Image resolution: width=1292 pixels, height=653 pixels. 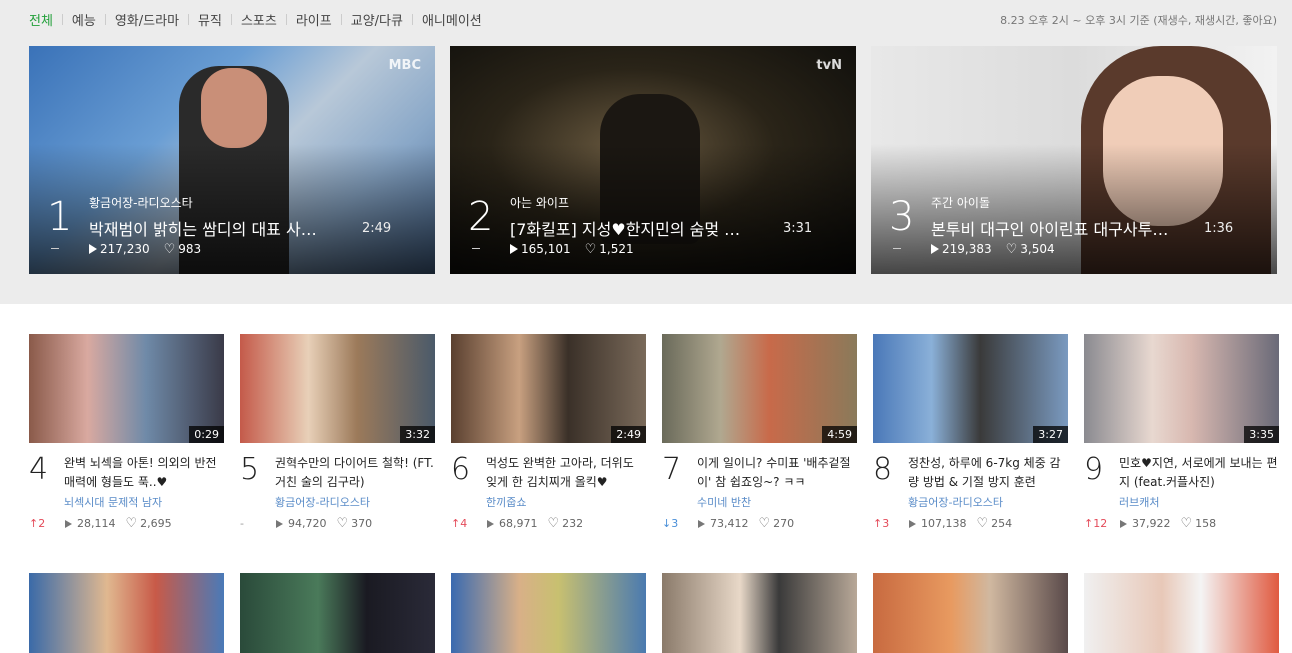 I want to click on play-count: 68,971, so click(x=512, y=523).